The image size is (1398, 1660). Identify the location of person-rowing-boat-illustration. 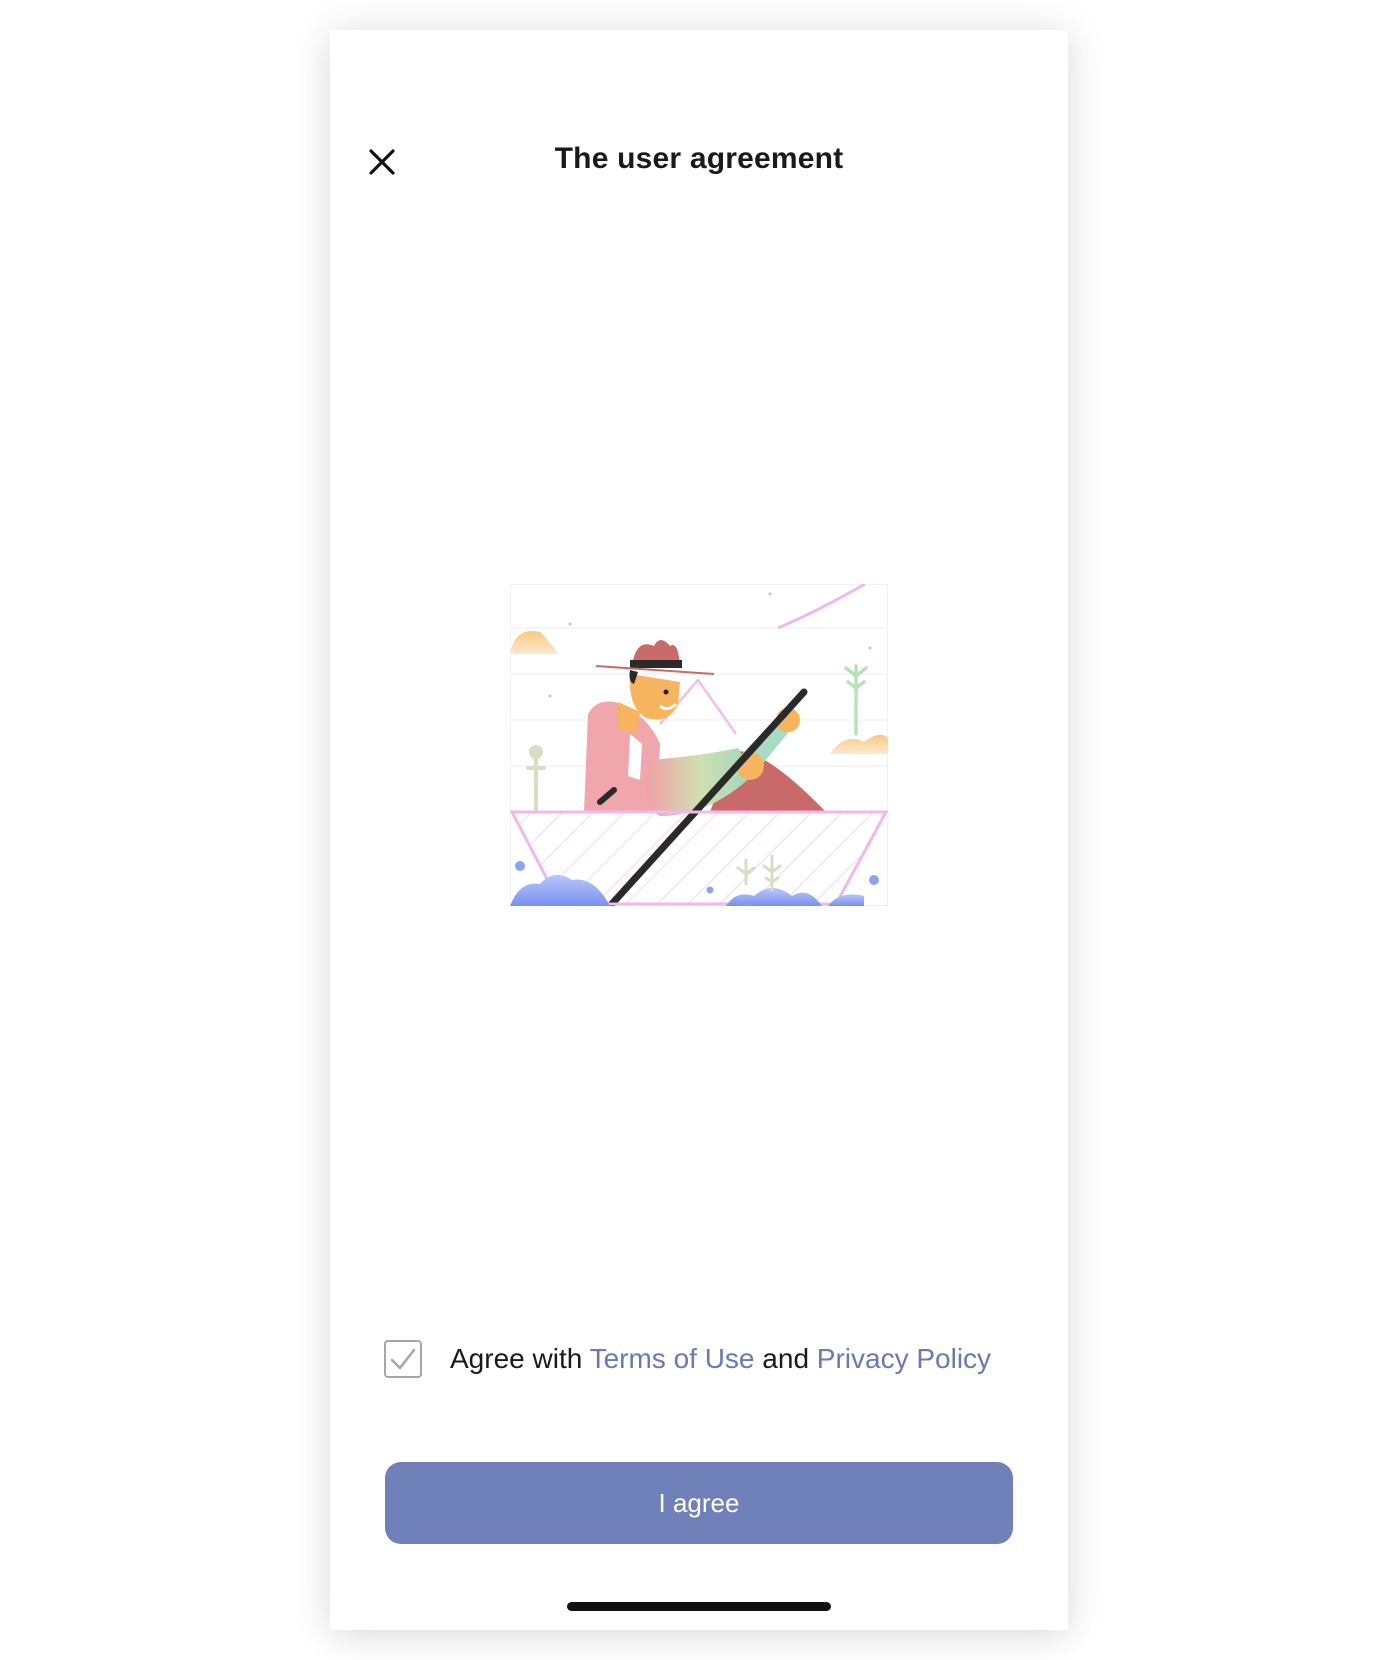
(699, 745).